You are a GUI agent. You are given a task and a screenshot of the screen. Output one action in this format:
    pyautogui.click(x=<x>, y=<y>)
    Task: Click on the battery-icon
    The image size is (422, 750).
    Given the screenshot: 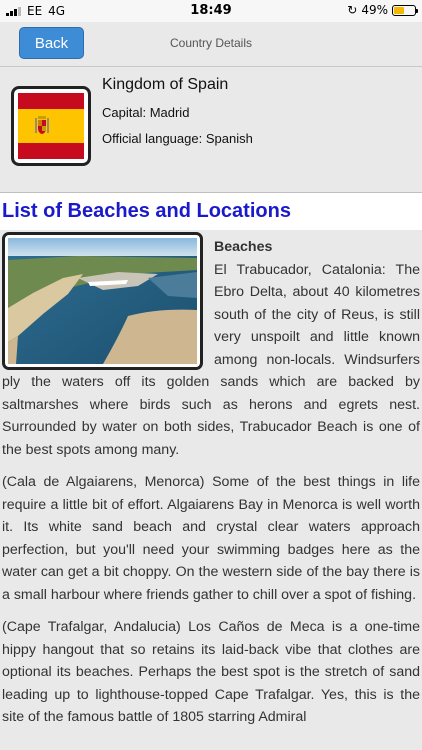 What is the action you would take?
    pyautogui.click(x=405, y=10)
    